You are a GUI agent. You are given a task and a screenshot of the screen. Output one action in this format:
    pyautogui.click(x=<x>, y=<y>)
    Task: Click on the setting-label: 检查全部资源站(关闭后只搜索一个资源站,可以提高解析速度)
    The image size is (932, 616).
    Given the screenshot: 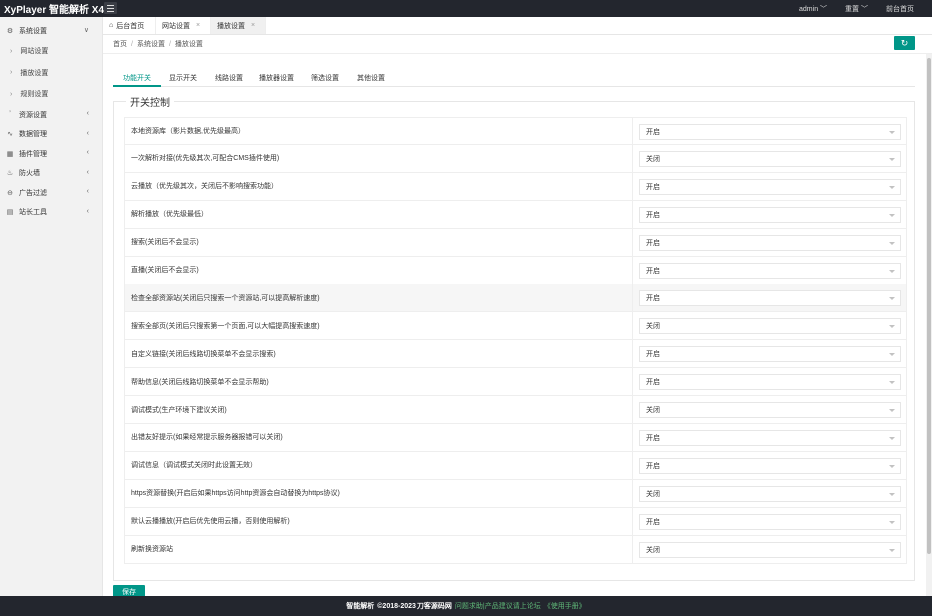 What is the action you would take?
    pyautogui.click(x=379, y=297)
    